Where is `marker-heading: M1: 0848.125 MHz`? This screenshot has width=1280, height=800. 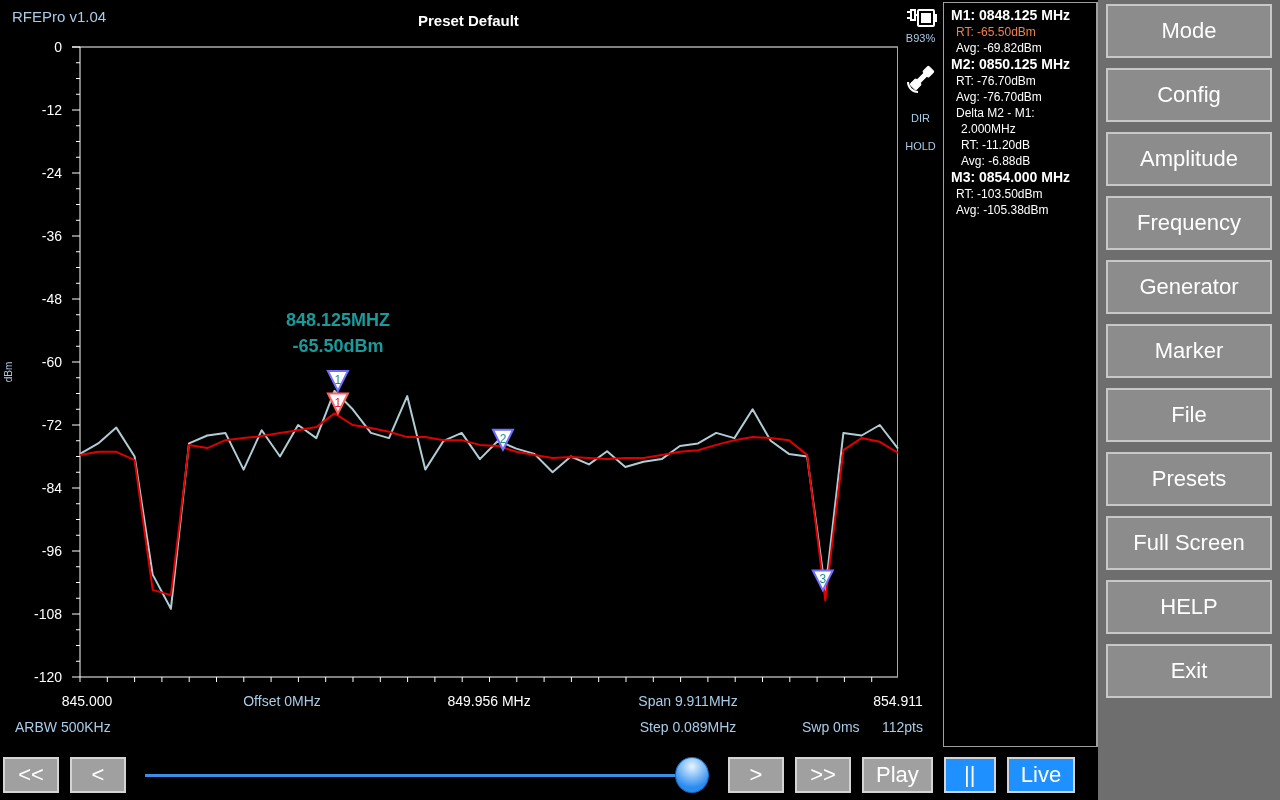
marker-heading: M1: 0848.125 MHz is located at coordinates (1011, 15).